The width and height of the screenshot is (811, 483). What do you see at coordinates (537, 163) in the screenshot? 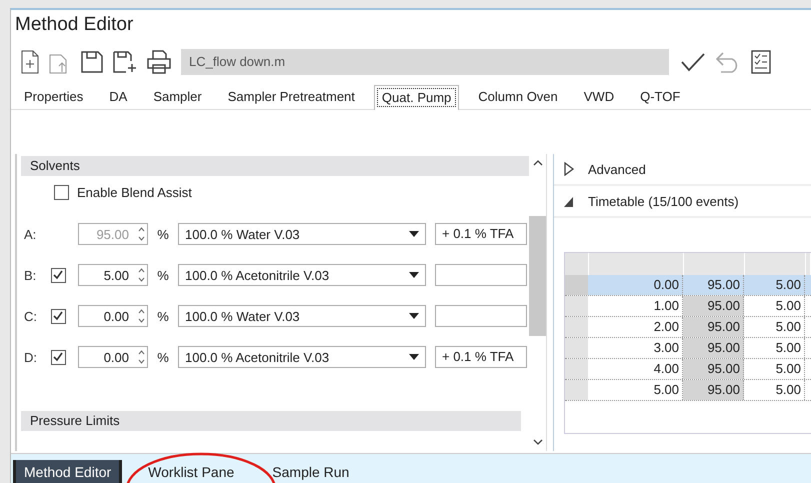
I see `scroll-up-icon` at bounding box center [537, 163].